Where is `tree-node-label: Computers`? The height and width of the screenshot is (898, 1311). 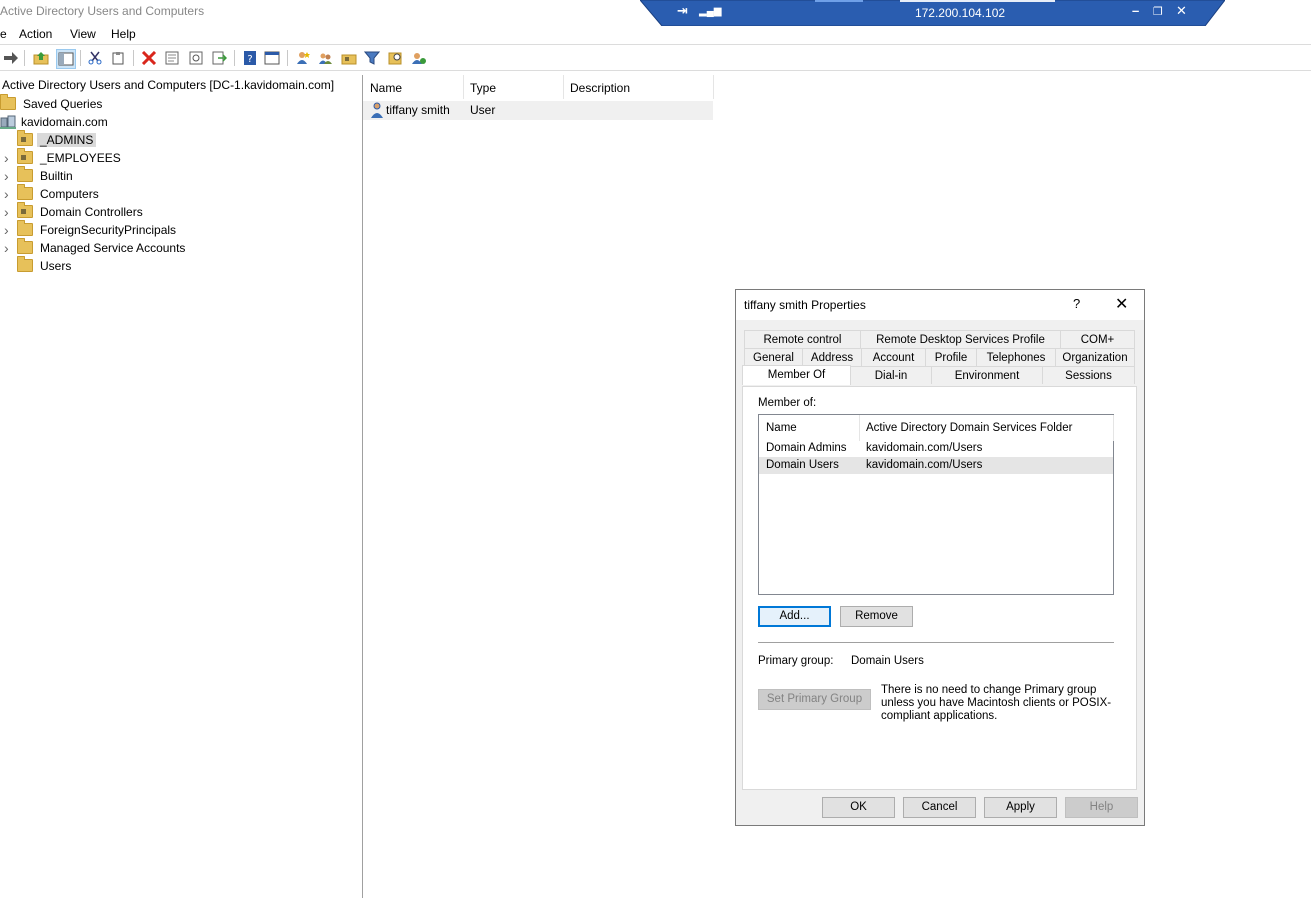
tree-node-label: Computers is located at coordinates (69, 193).